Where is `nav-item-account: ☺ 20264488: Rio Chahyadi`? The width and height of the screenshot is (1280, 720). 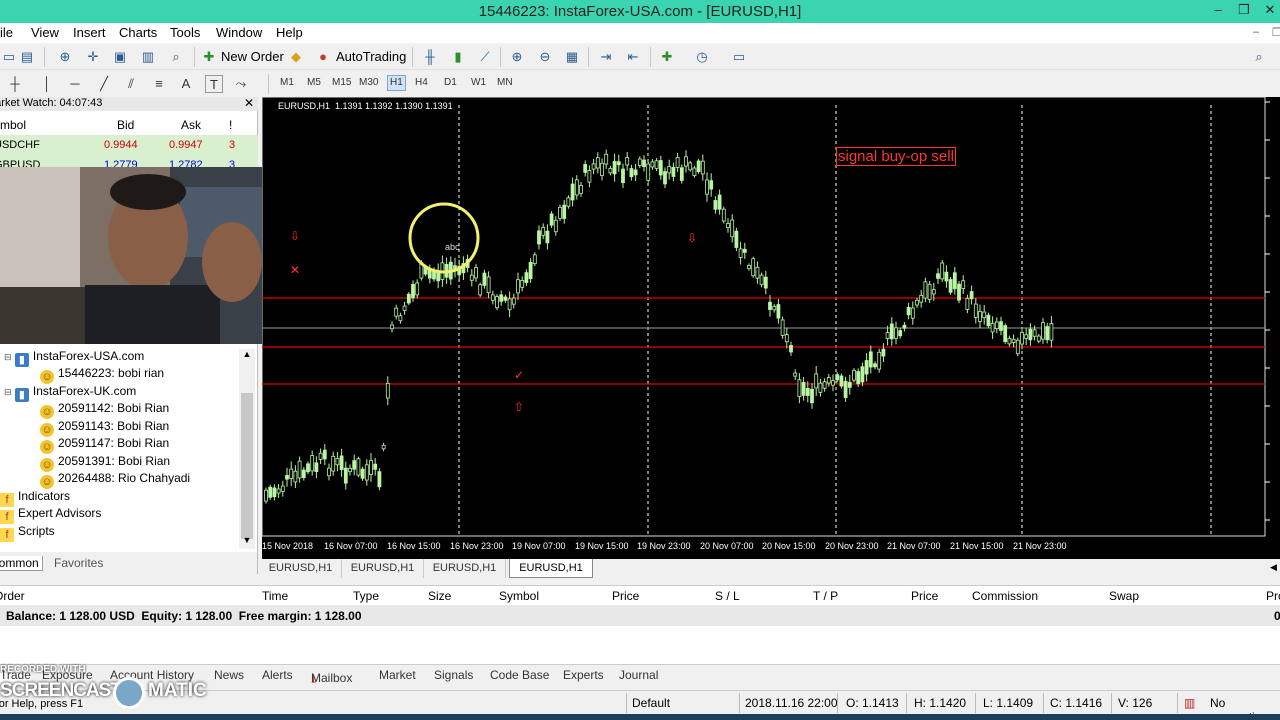 nav-item-account: ☺ 20264488: Rio Chahyadi is located at coordinates (115, 480).